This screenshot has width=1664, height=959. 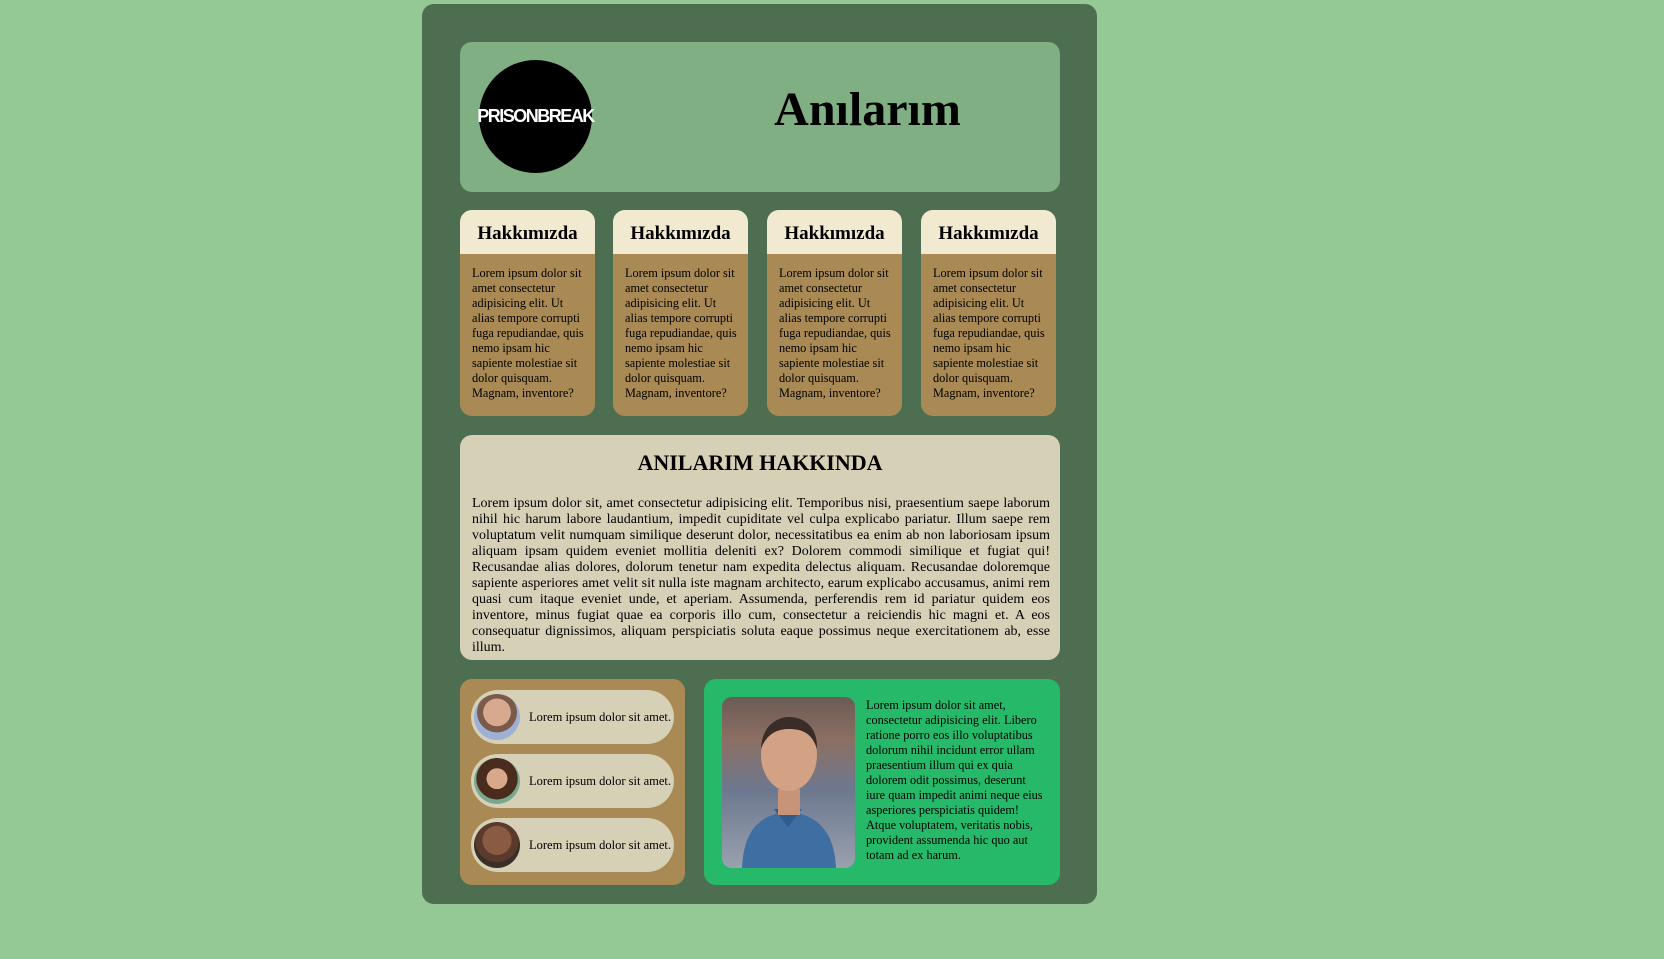 I want to click on logo-text: PRISONBREAK, so click(x=536, y=116).